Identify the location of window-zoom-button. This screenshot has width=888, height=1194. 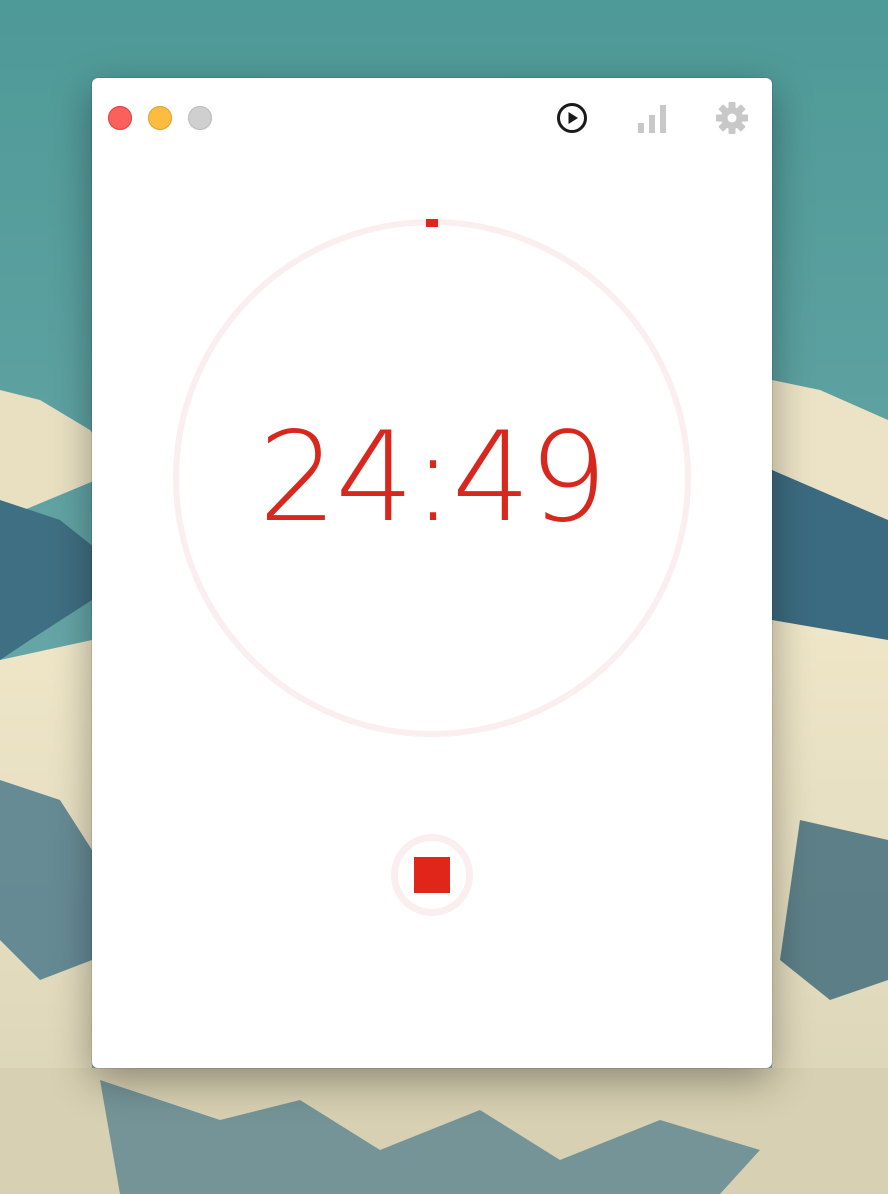
(200, 118).